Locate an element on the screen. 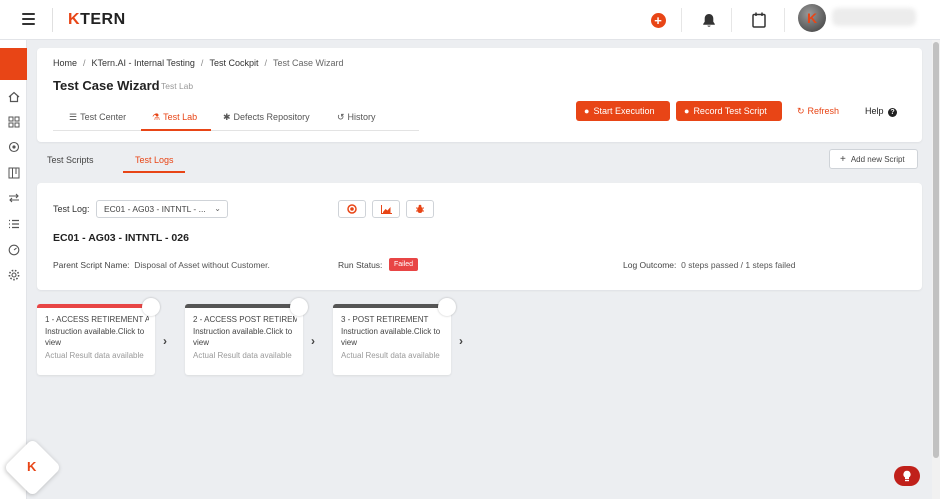  add-new-script-button: + Add new Script is located at coordinates (873, 159).